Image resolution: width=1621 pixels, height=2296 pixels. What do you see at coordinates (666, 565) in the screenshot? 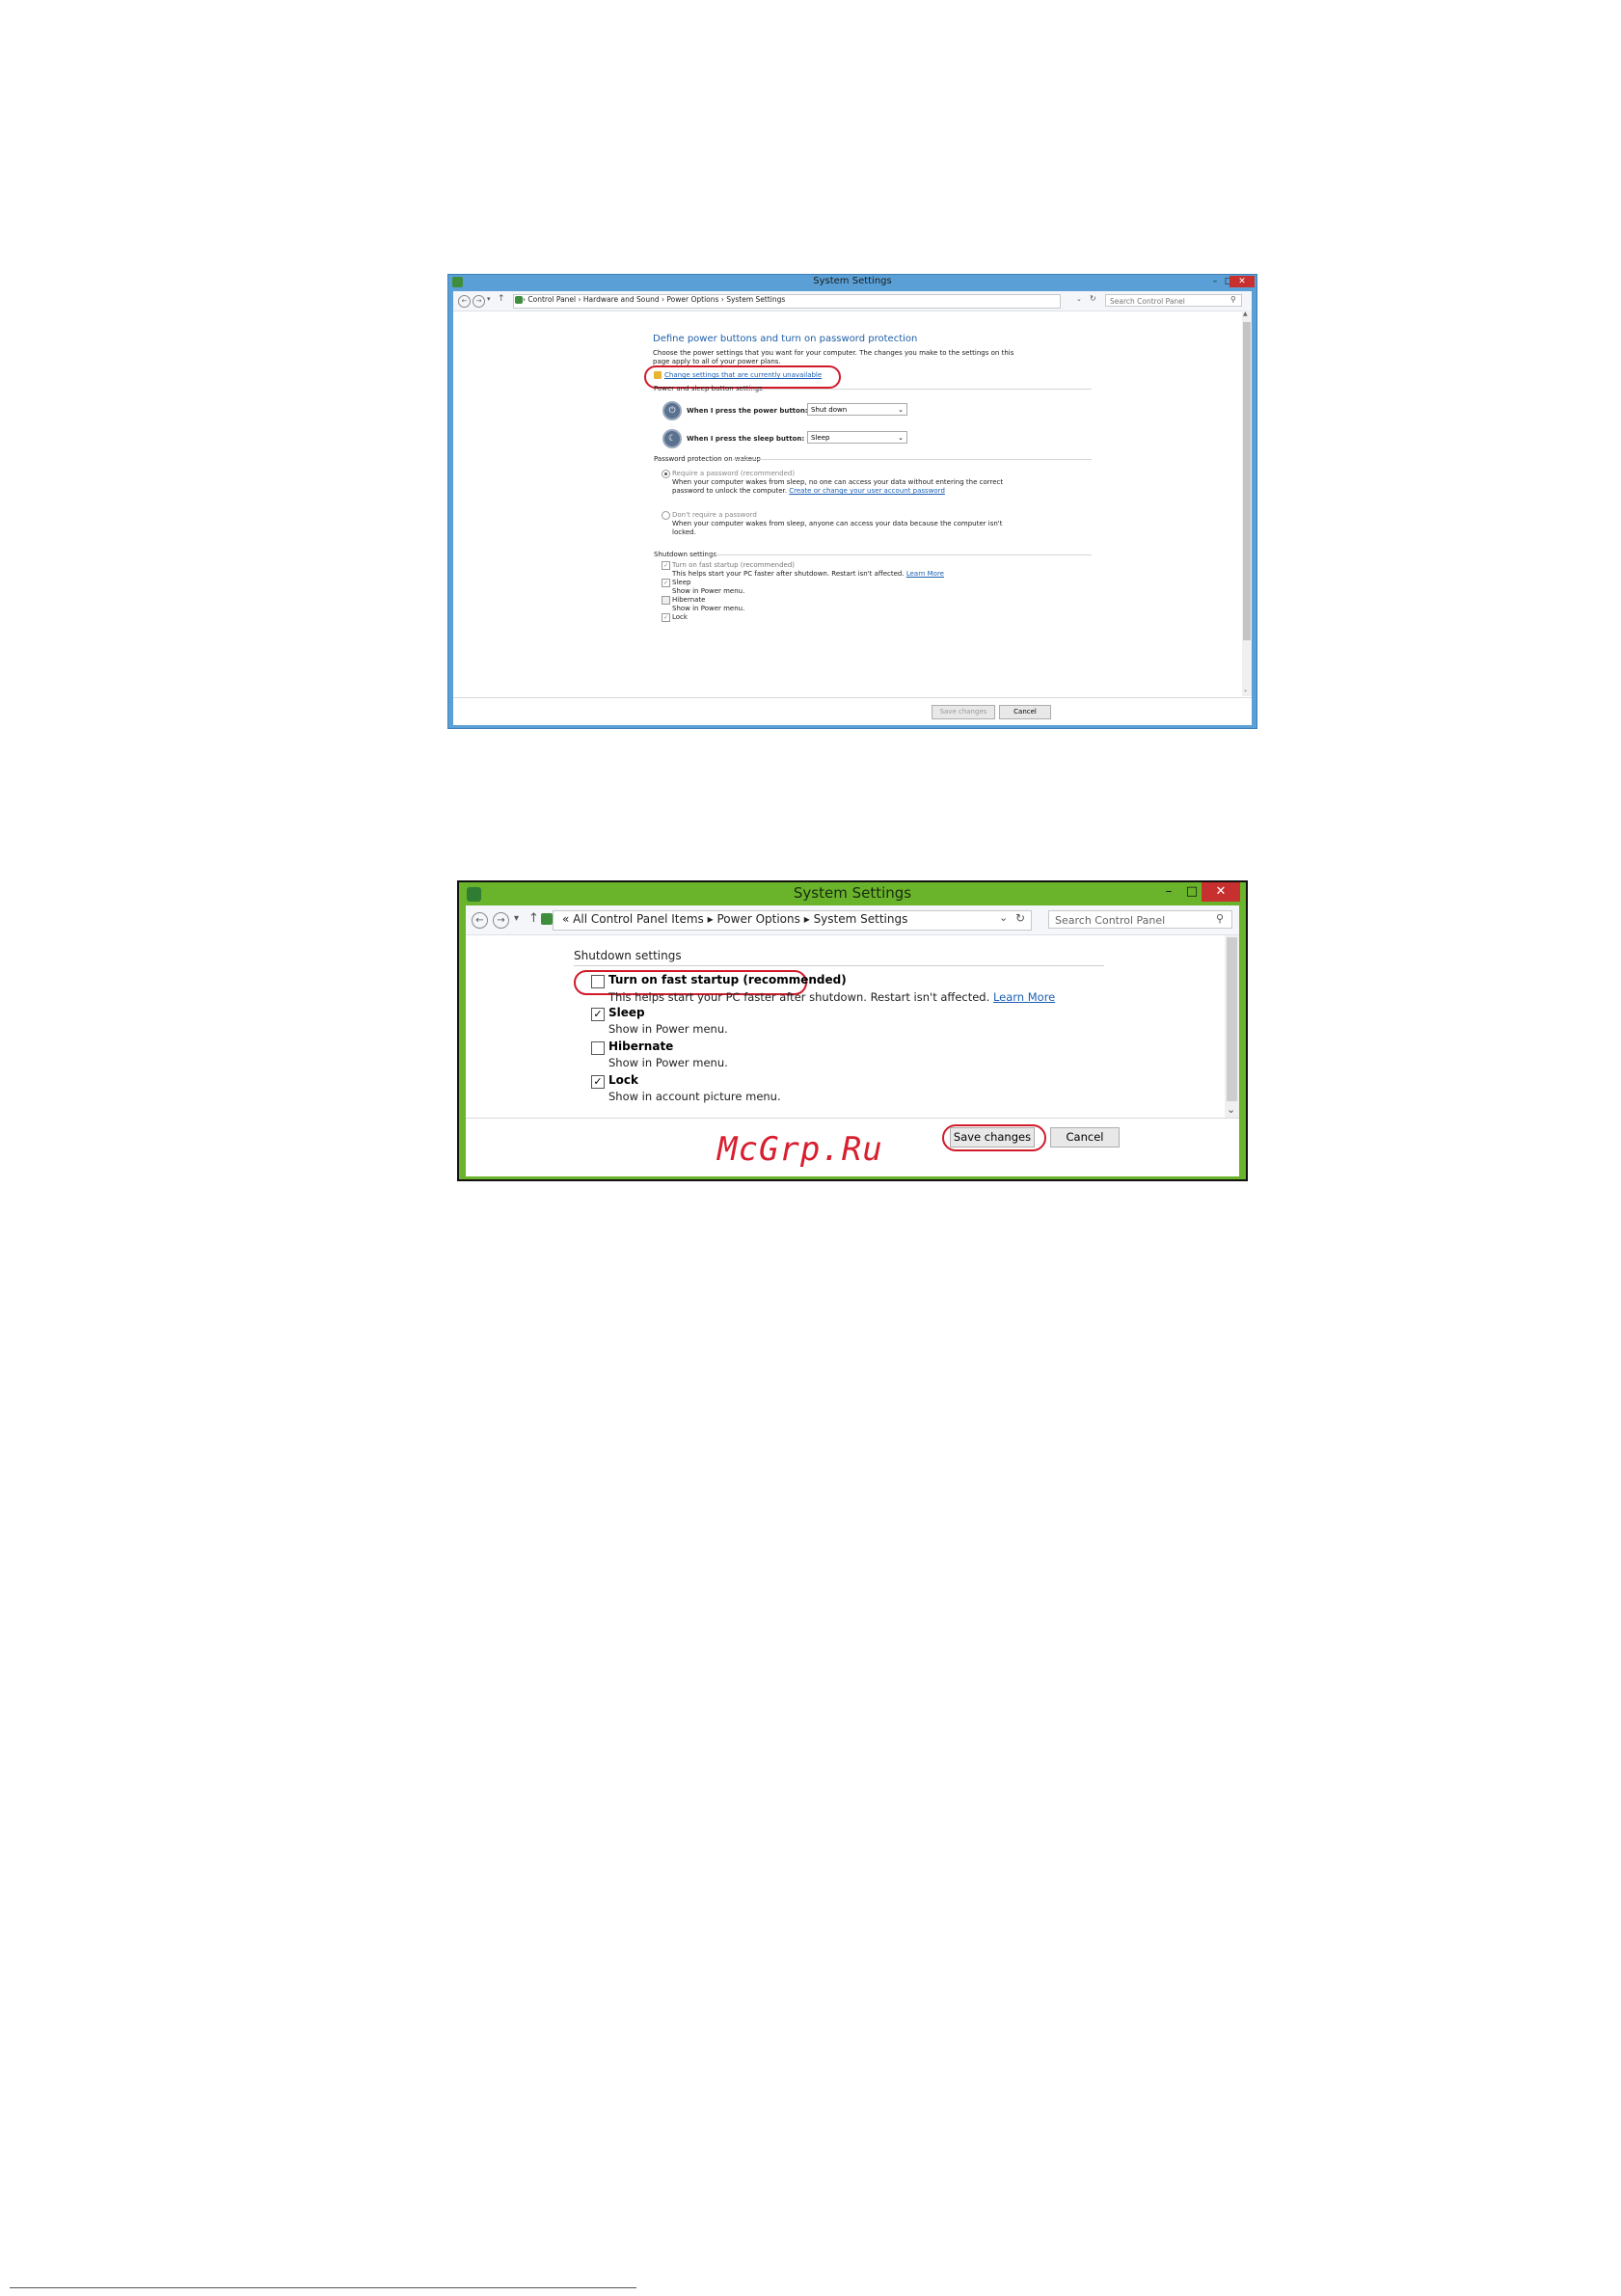
I see `fast-startup-checkbox: ✓` at bounding box center [666, 565].